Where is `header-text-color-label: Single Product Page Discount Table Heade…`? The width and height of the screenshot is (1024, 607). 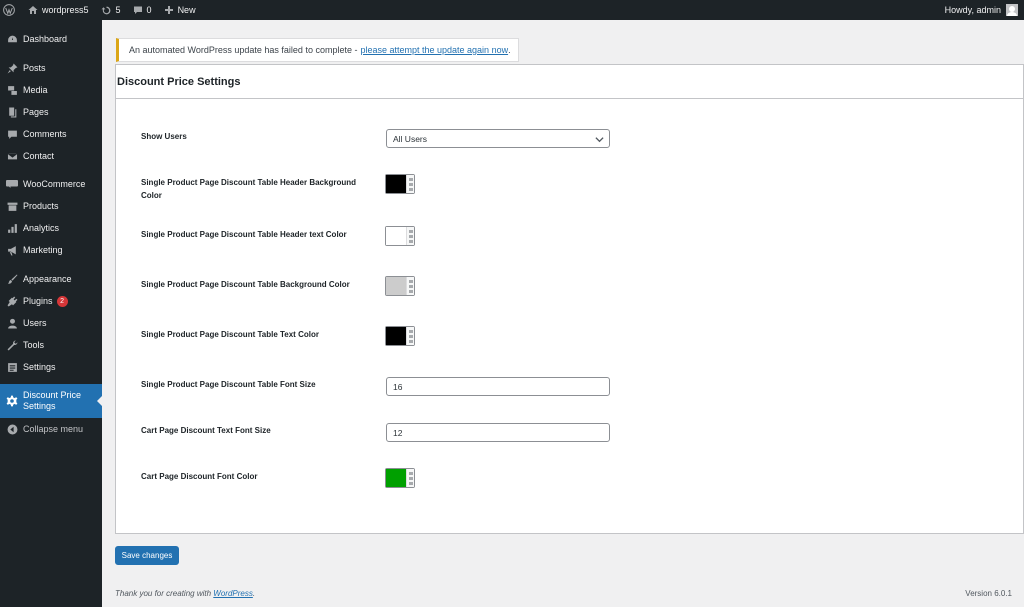
header-text-color-label: Single Product Page Discount Table Heade… is located at coordinates (244, 234).